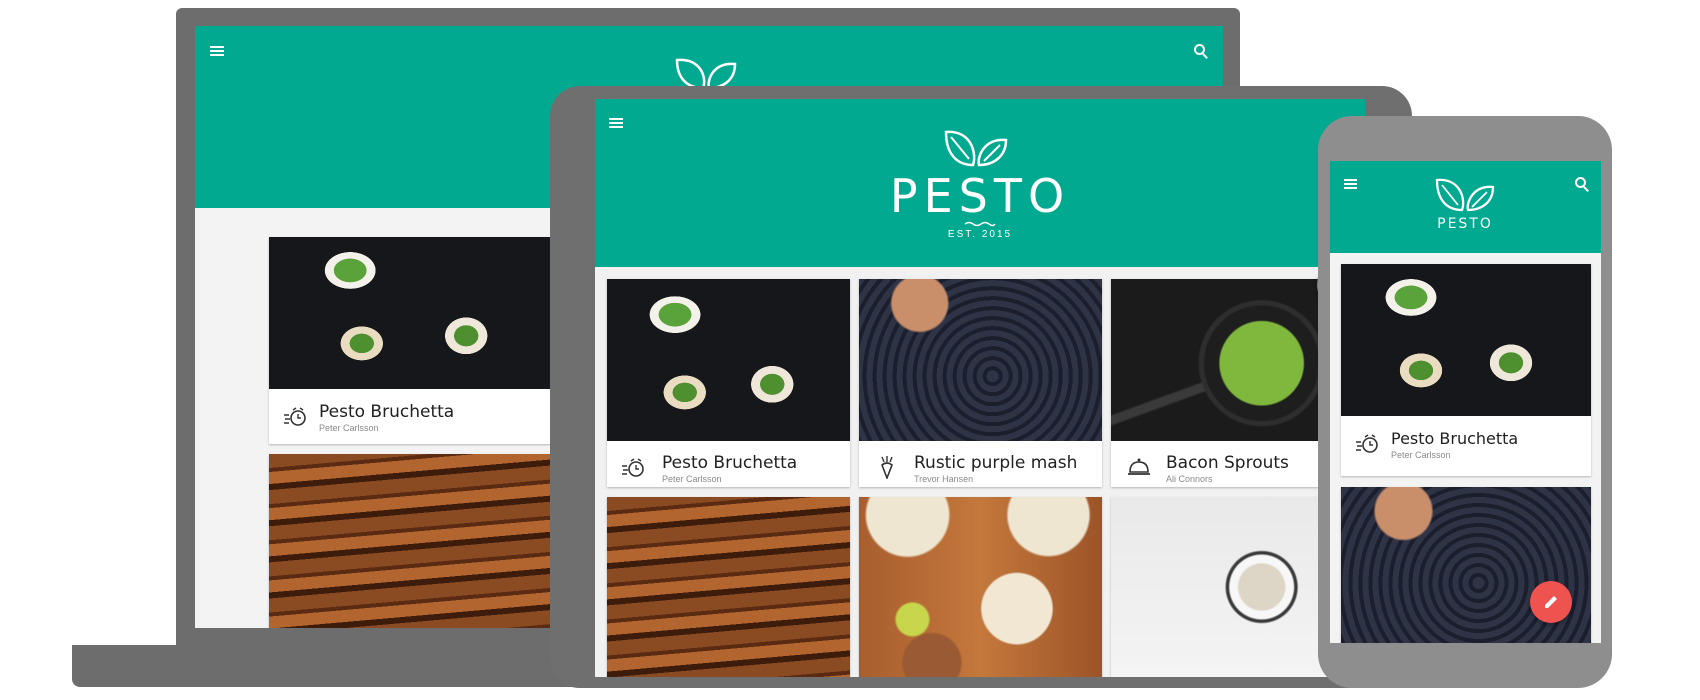 This screenshot has width=1700, height=700. What do you see at coordinates (1139, 466) in the screenshot?
I see `cloche-icon` at bounding box center [1139, 466].